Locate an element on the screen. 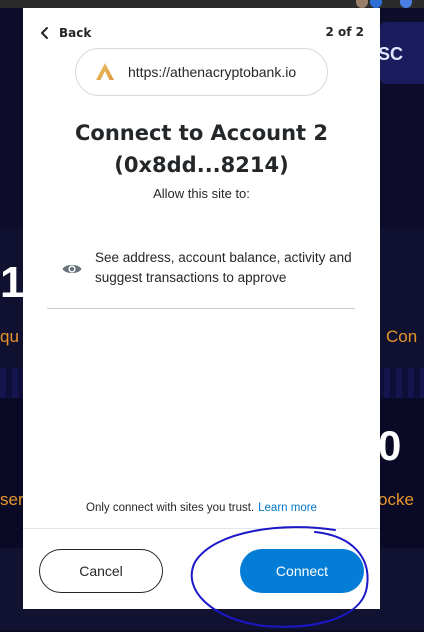  trust-text: Only connect with sites you trust. is located at coordinates (170, 508).